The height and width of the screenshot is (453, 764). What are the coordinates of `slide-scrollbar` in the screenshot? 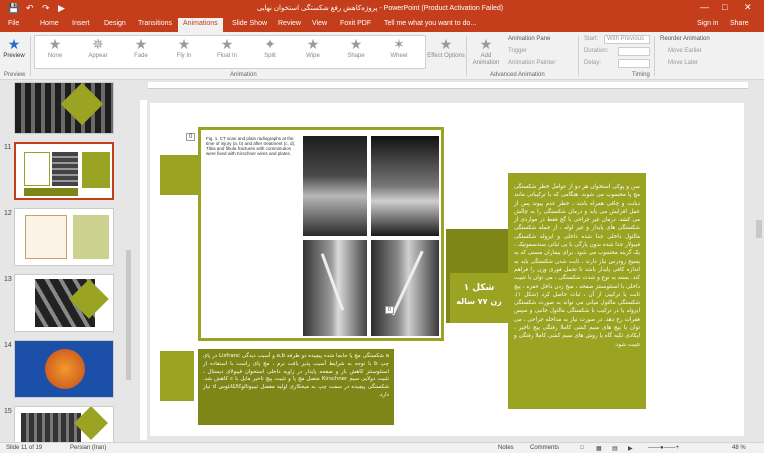 It's located at (759, 261).